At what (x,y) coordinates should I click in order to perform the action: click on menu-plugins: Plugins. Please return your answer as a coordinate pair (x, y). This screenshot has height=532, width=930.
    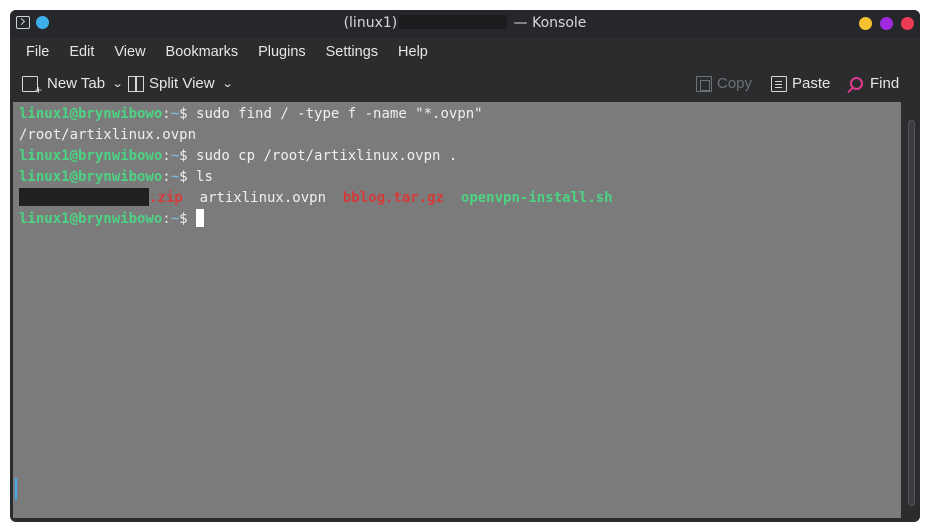
    Looking at the image, I should click on (282, 52).